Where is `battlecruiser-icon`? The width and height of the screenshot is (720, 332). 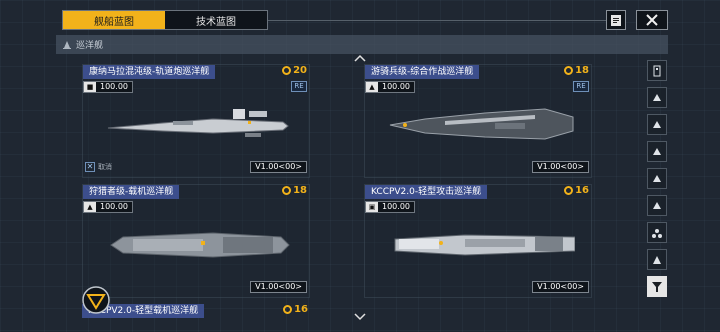
battlecruiser-icon is located at coordinates (657, 178).